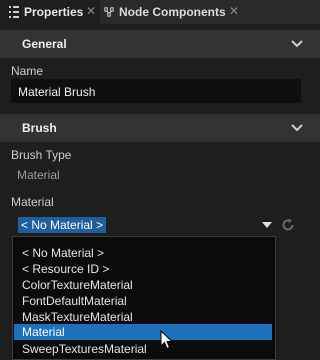 The image size is (320, 360). What do you see at coordinates (41, 155) in the screenshot?
I see `brush-type-label: Brush Type` at bounding box center [41, 155].